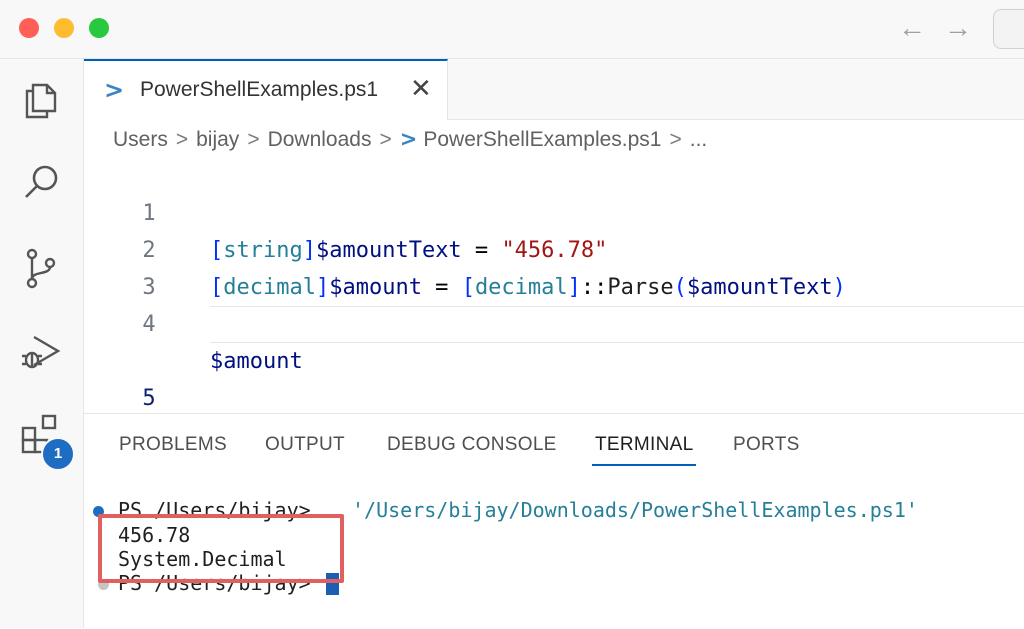 The image size is (1024, 629). I want to click on breadcrumb-item: Downloads, so click(320, 139).